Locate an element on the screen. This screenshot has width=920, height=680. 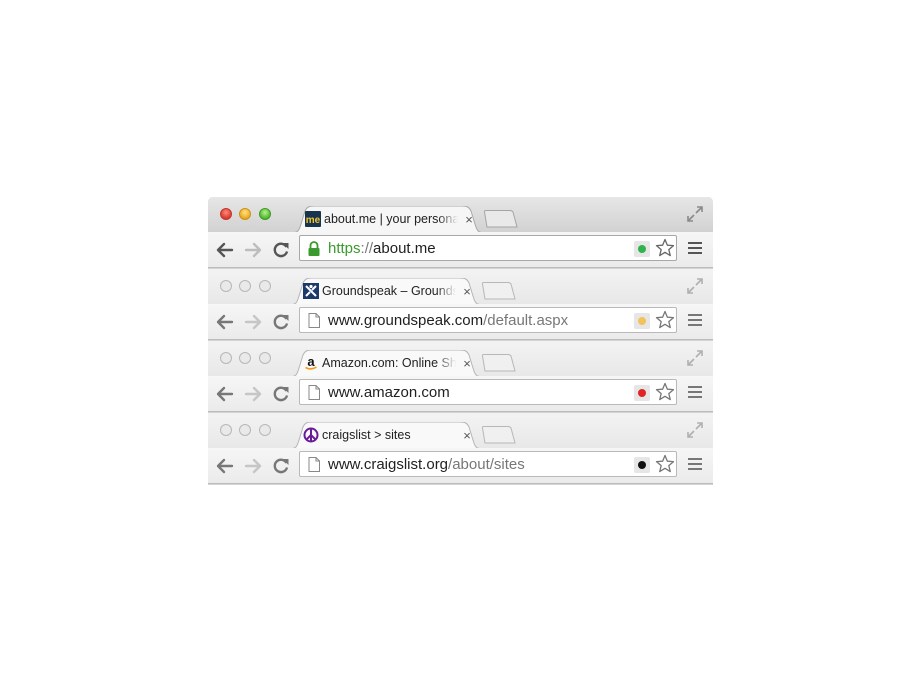
url-path: /default.aspx is located at coordinates (526, 320).